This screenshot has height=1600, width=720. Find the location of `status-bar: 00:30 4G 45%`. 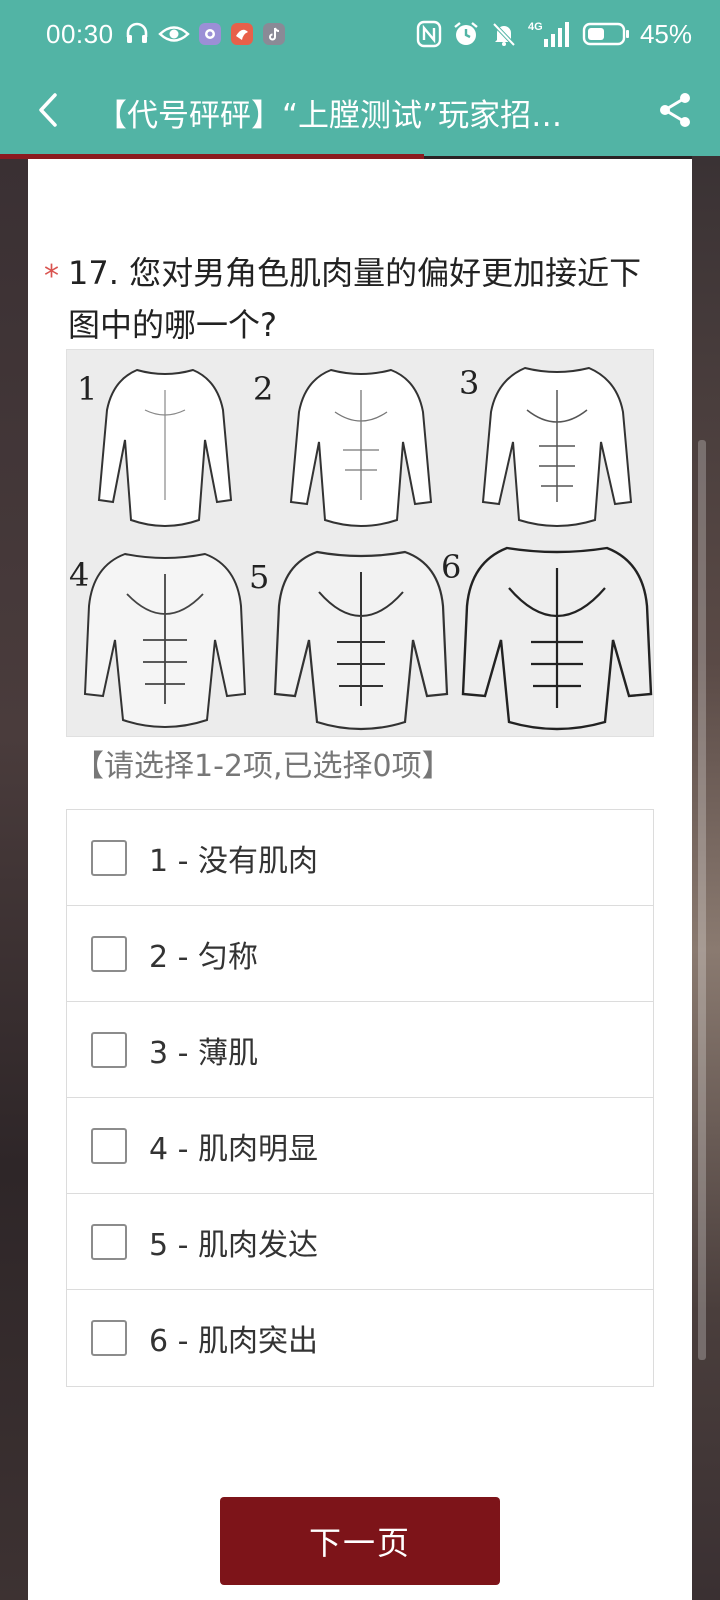

status-bar: 00:30 4G 45% is located at coordinates (360, 34).